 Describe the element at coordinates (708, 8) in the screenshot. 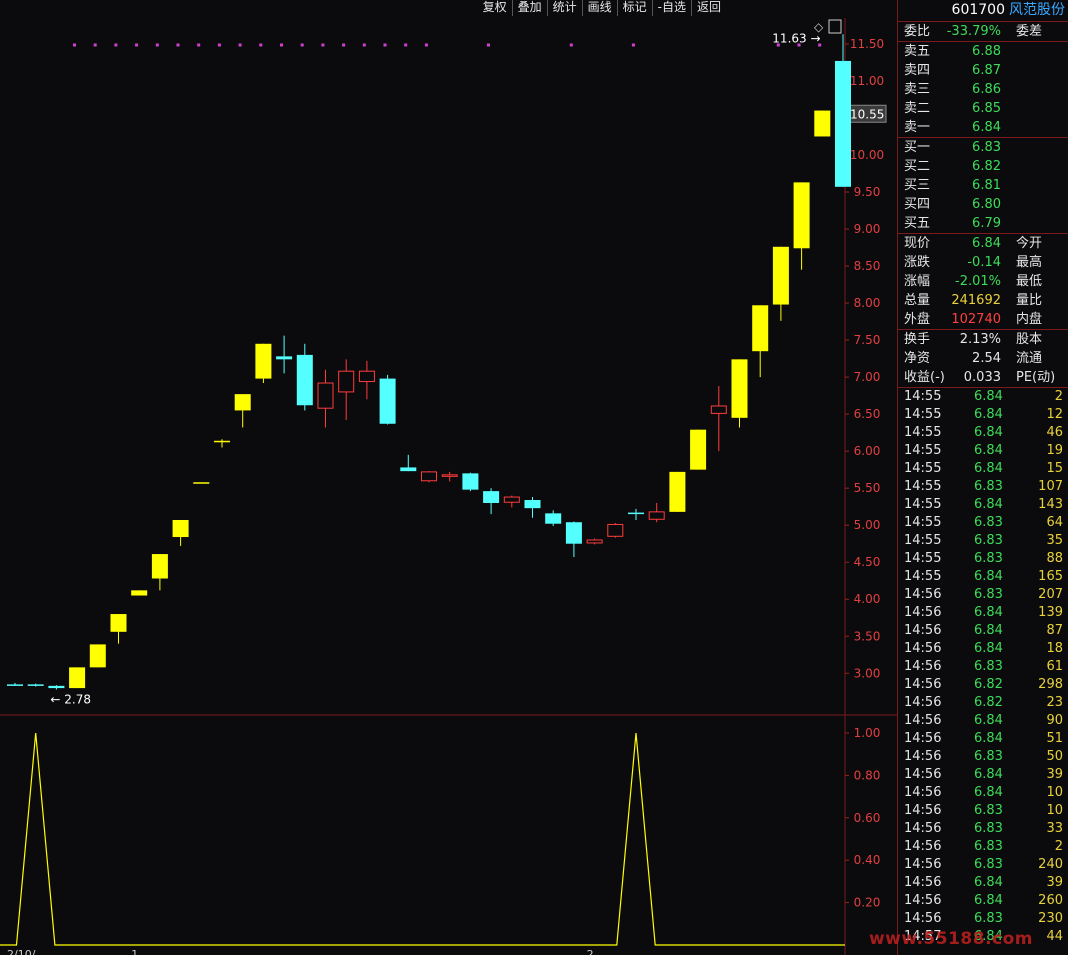

I see `back-button: 返回` at that location.